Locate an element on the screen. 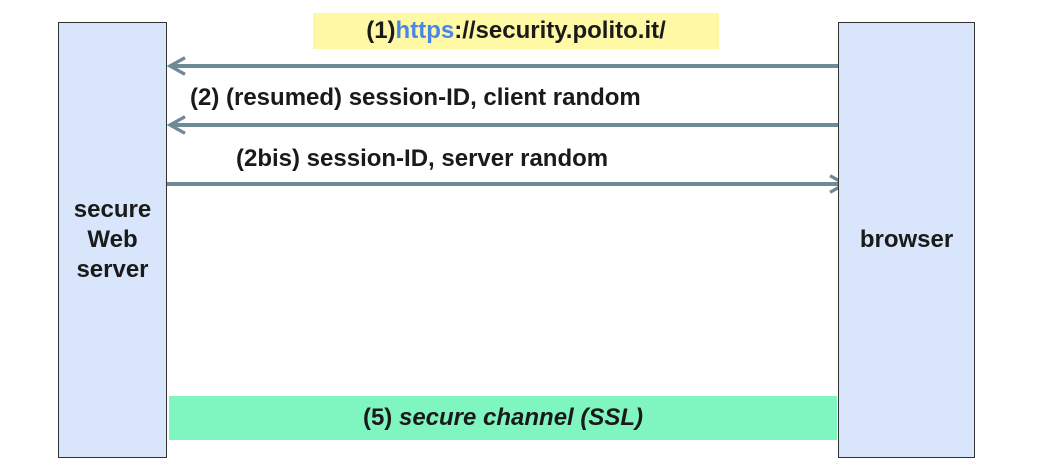  message-2-client-random: (2) (resumed) session-ID, client random is located at coordinates (415, 97).